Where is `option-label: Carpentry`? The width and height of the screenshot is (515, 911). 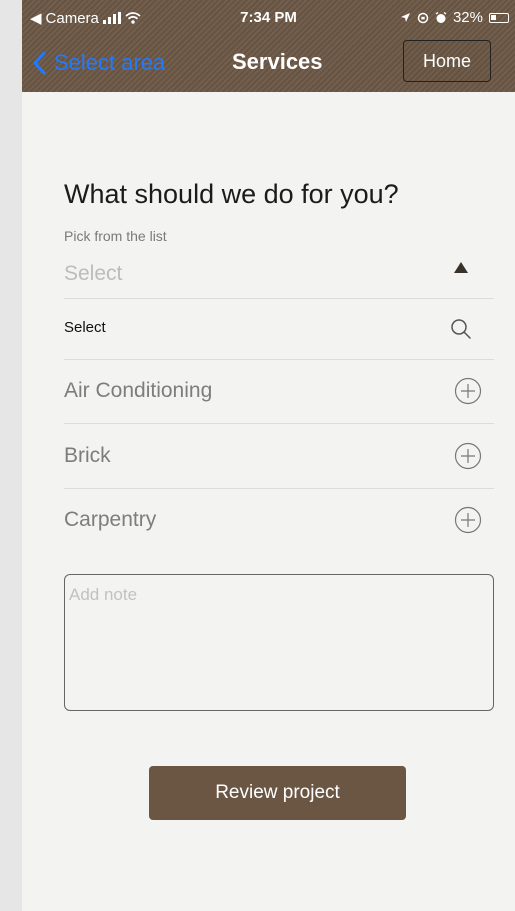 option-label: Carpentry is located at coordinates (110, 519).